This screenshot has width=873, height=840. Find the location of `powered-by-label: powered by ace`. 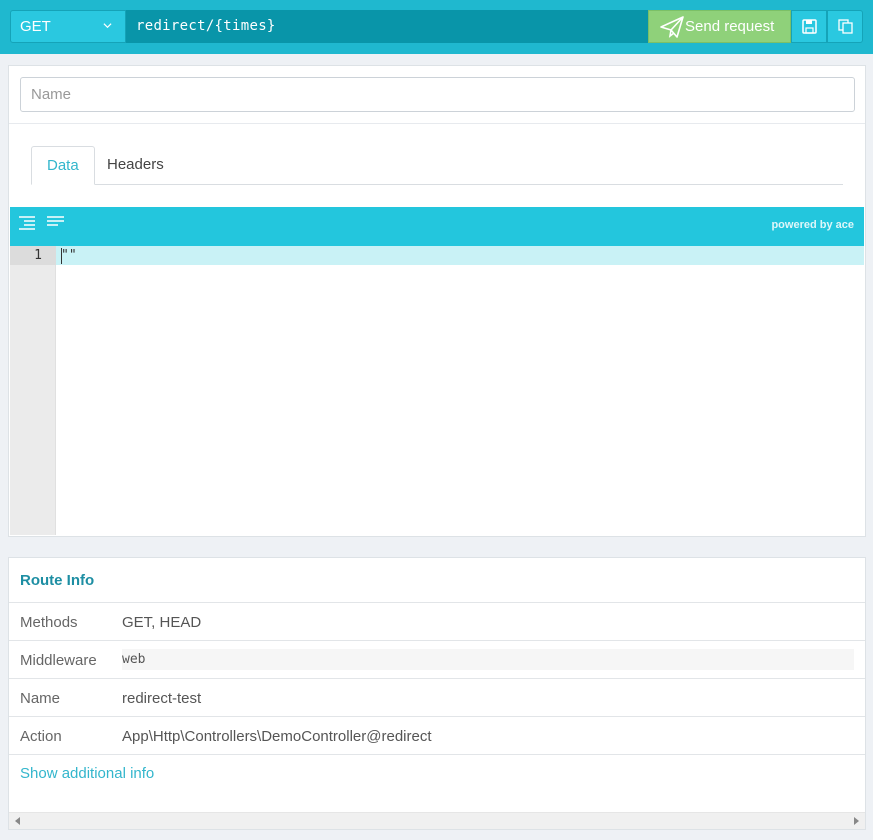

powered-by-label: powered by ace is located at coordinates (812, 225).